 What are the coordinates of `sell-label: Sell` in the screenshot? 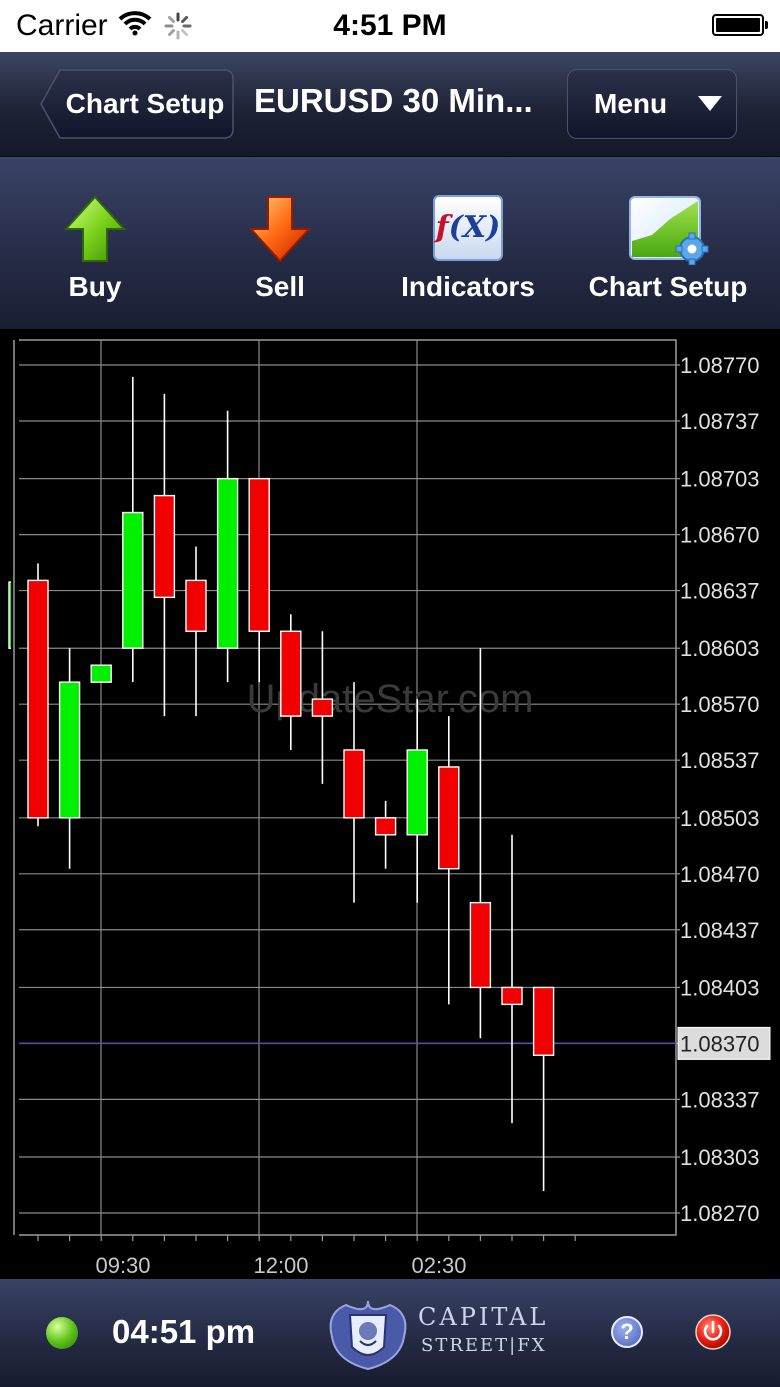 It's located at (280, 286).